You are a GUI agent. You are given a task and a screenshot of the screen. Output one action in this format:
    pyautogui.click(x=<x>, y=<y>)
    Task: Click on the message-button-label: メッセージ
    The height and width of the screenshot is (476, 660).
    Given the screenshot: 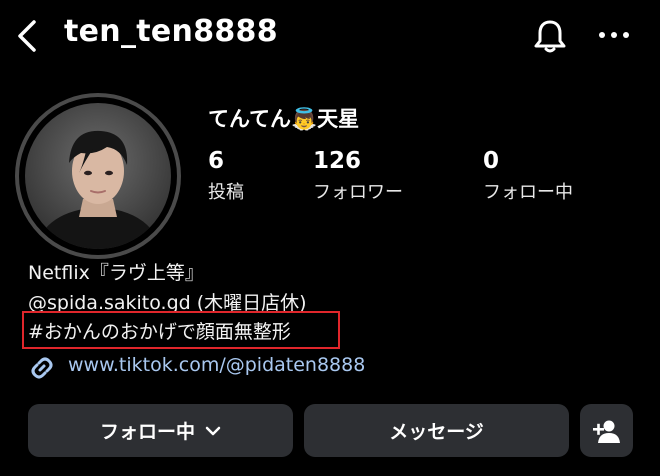 What is the action you would take?
    pyautogui.click(x=436, y=432)
    